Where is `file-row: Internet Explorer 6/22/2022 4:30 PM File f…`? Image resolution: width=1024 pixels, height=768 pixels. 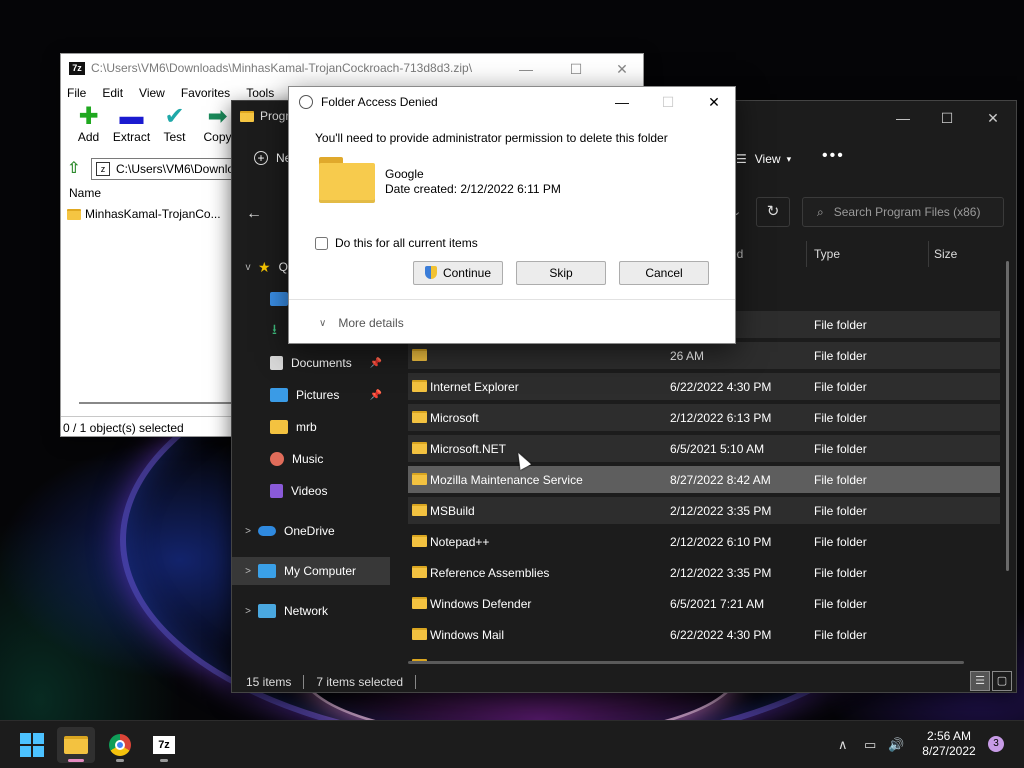 file-row: Internet Explorer 6/22/2022 4:30 PM File f… is located at coordinates (704, 386).